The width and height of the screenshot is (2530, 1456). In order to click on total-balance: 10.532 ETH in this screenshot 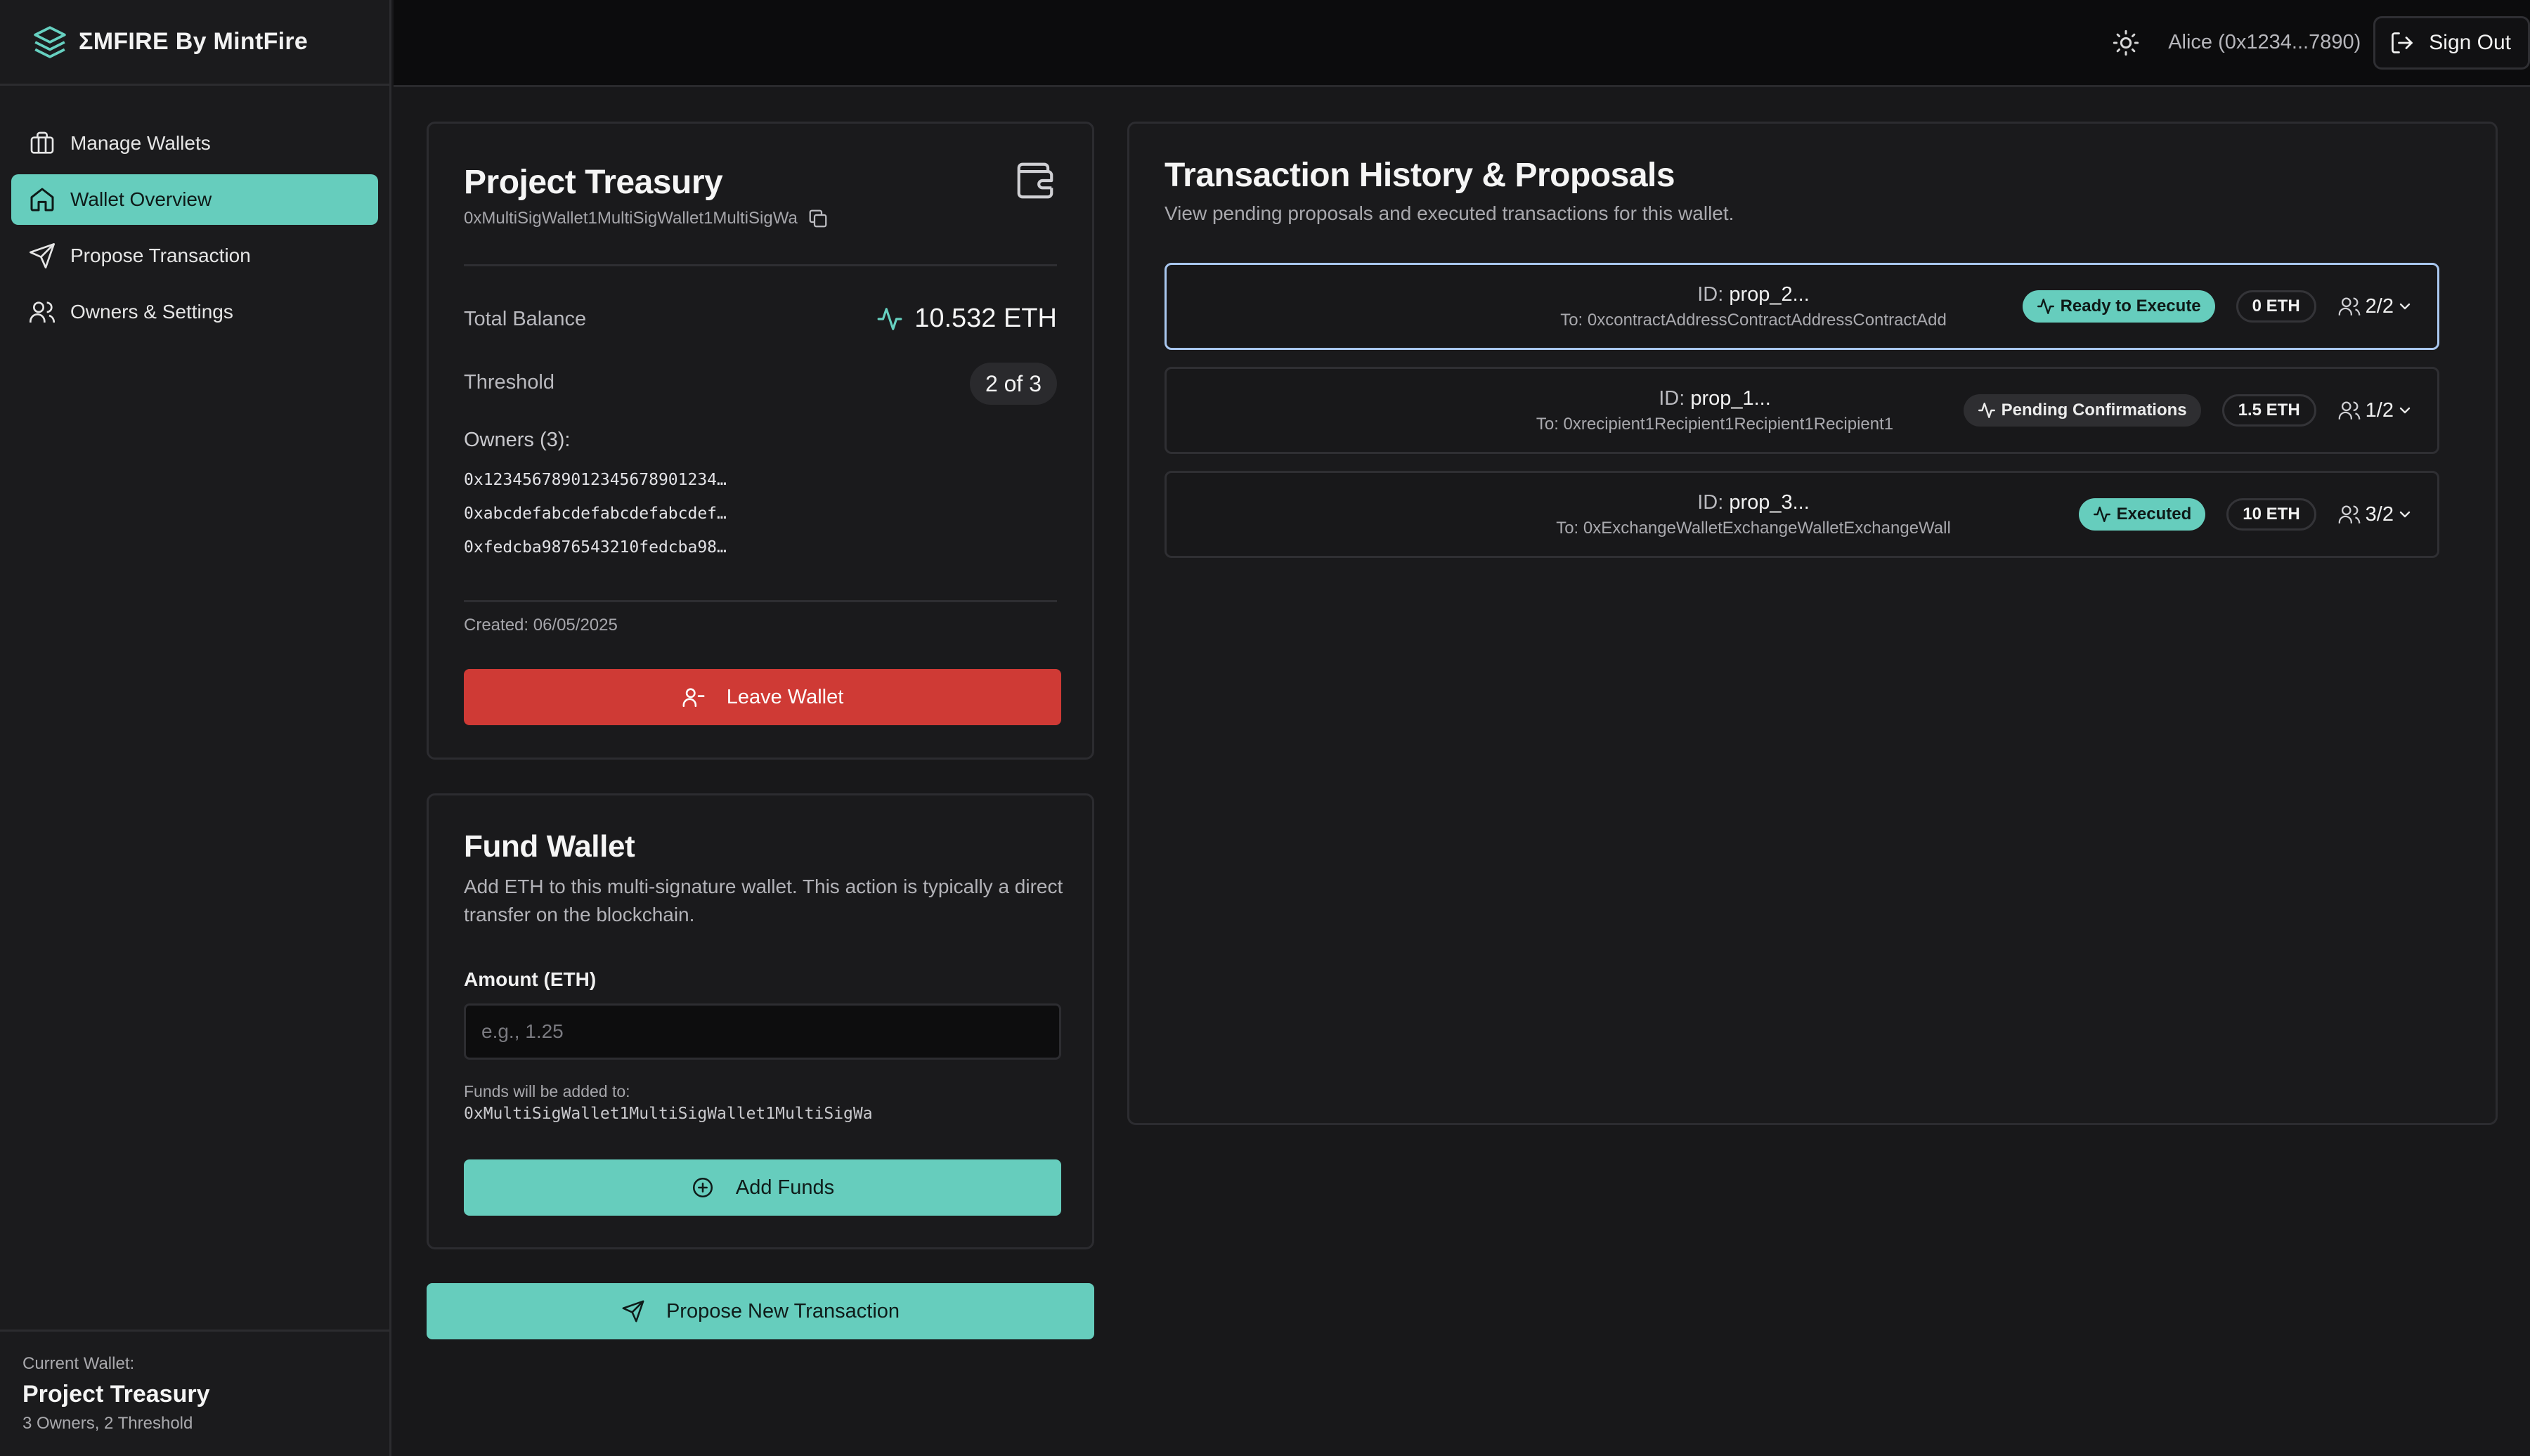, I will do `click(966, 319)`.